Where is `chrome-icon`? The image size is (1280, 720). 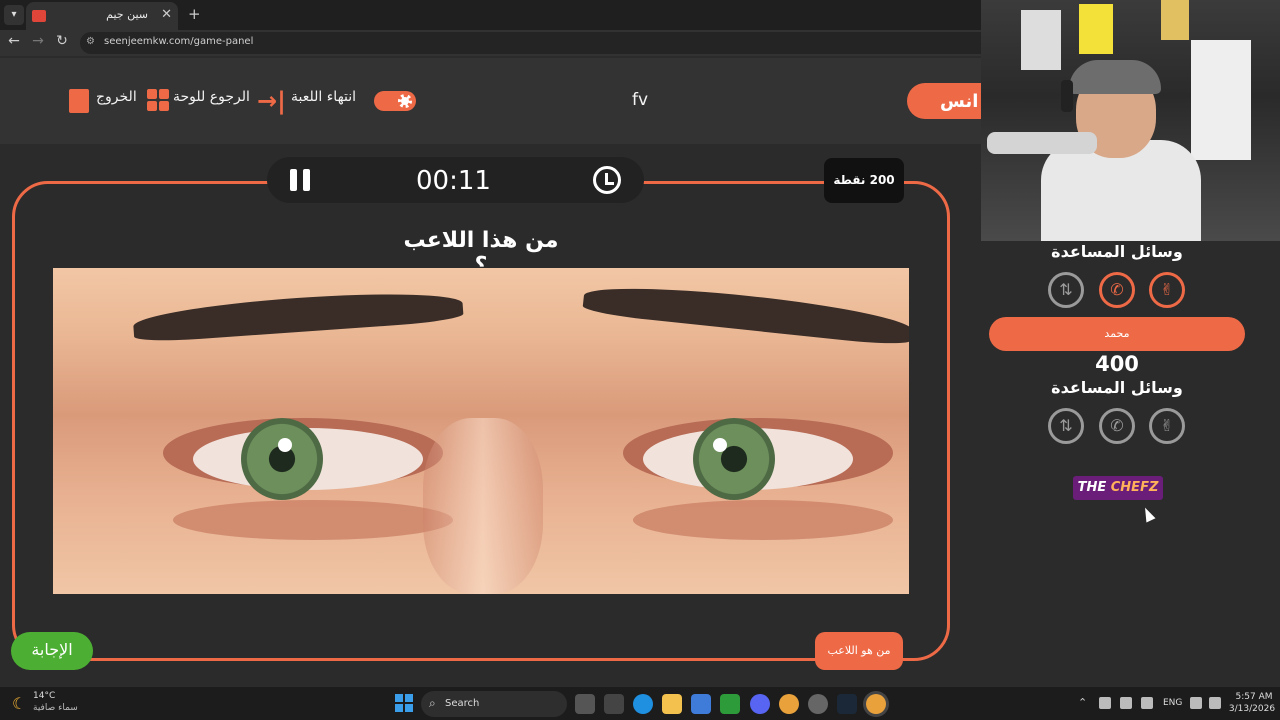 chrome-icon is located at coordinates (789, 704).